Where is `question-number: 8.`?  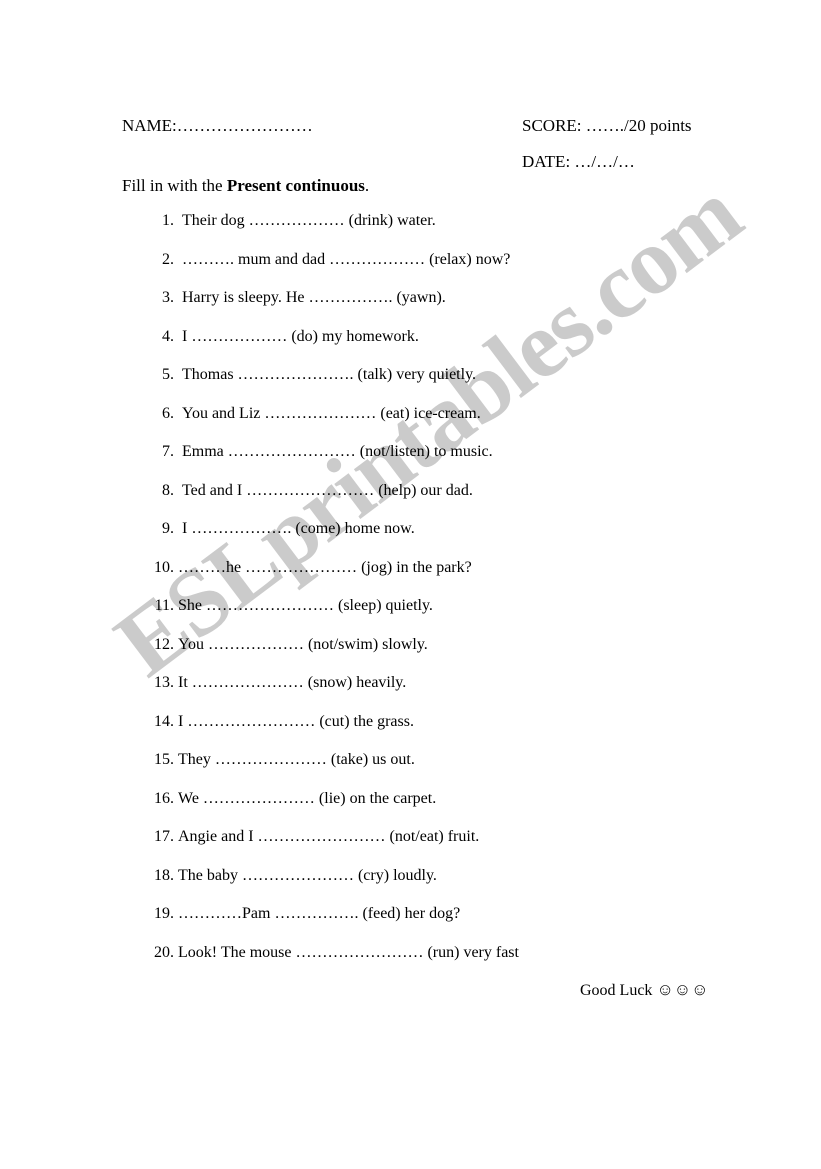 question-number: 8. is located at coordinates (168, 490).